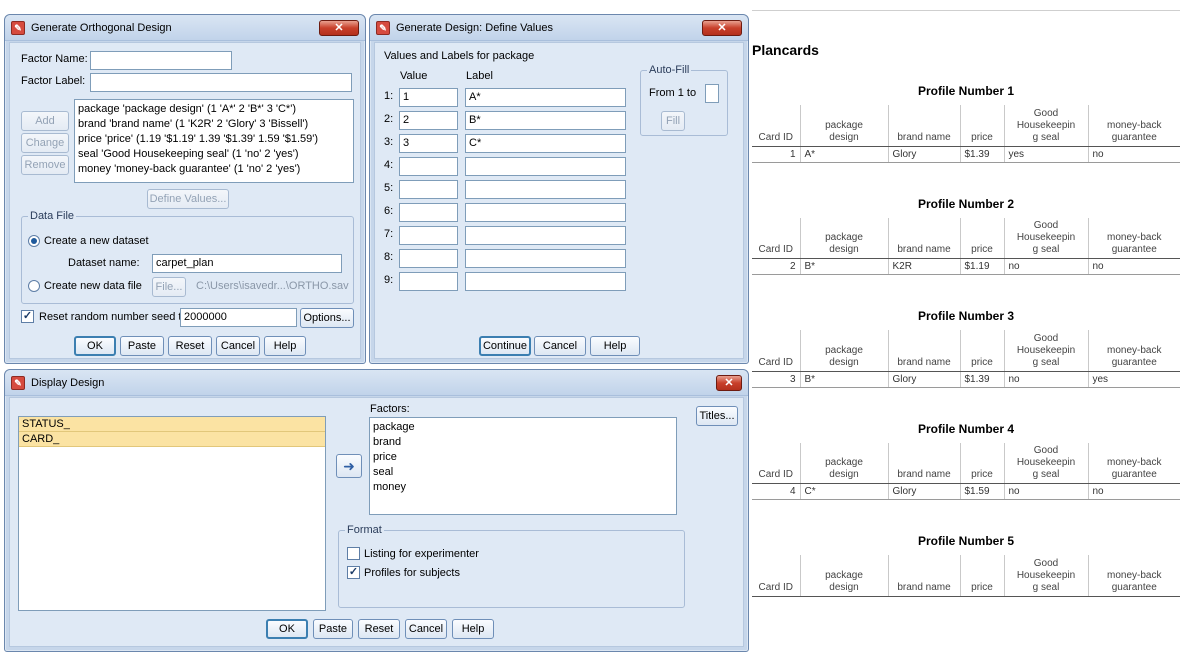  Describe the element at coordinates (353, 553) in the screenshot. I see `listing-checkbox` at that location.